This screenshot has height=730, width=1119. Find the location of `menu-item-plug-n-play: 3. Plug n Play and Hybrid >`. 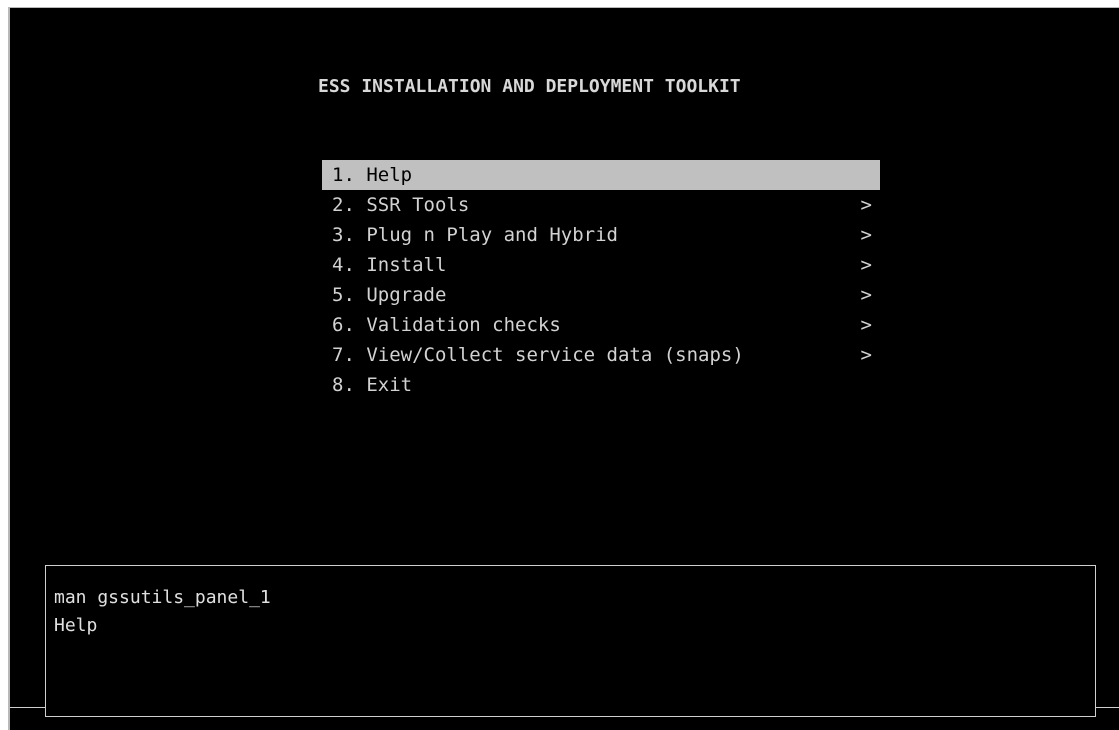

menu-item-plug-n-play: 3. Plug n Play and Hybrid > is located at coordinates (601, 235).